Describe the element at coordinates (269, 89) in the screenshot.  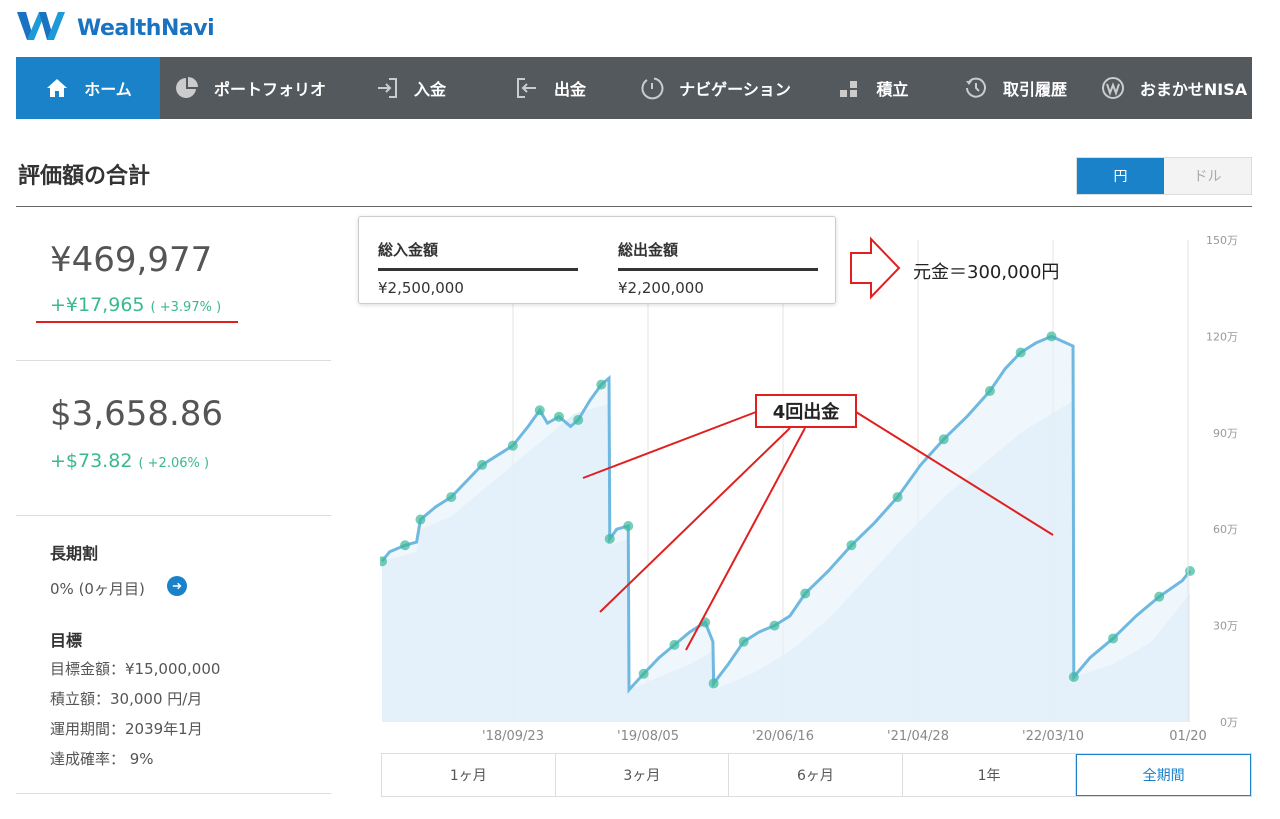
I see `nav-portfolio-label: ポートフォリオ` at that location.